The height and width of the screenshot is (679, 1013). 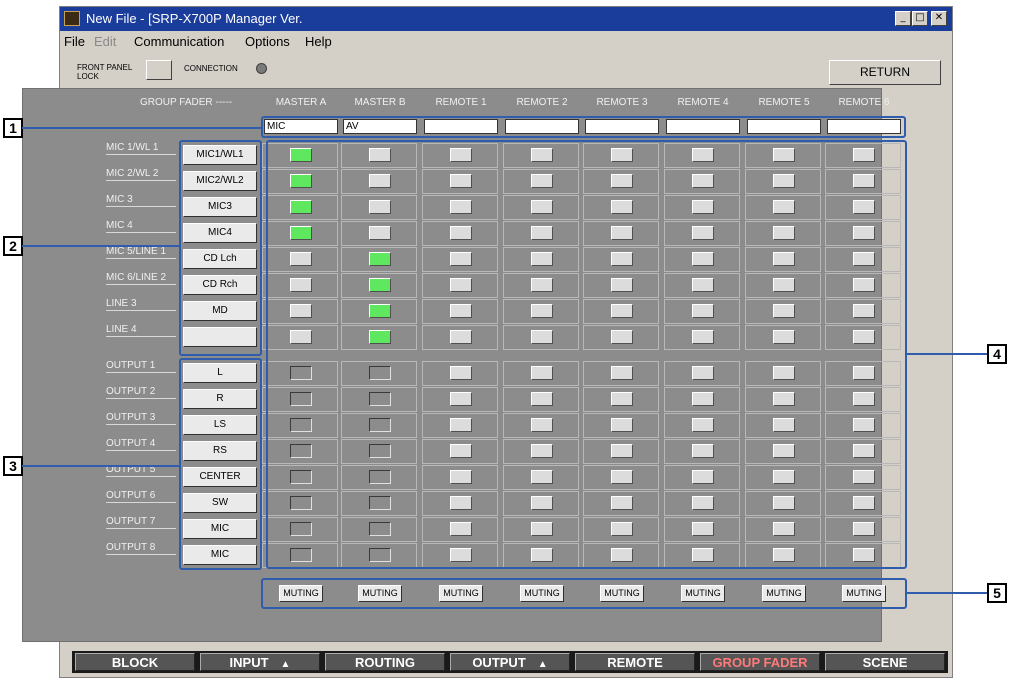 What do you see at coordinates (939, 18) in the screenshot?
I see `close-button: ✕` at bounding box center [939, 18].